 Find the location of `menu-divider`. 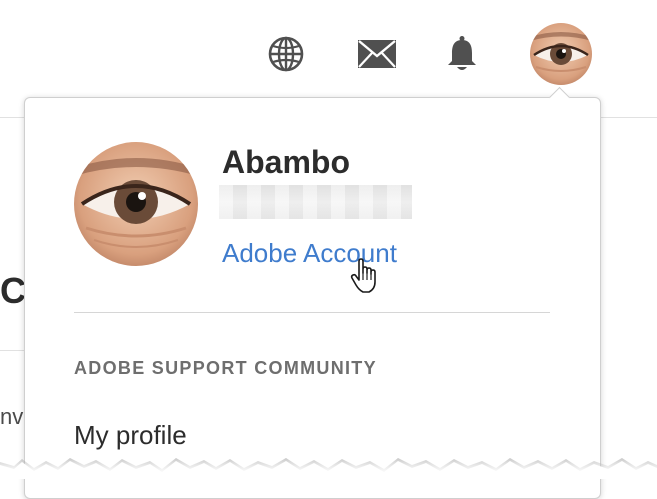

menu-divider is located at coordinates (312, 312).